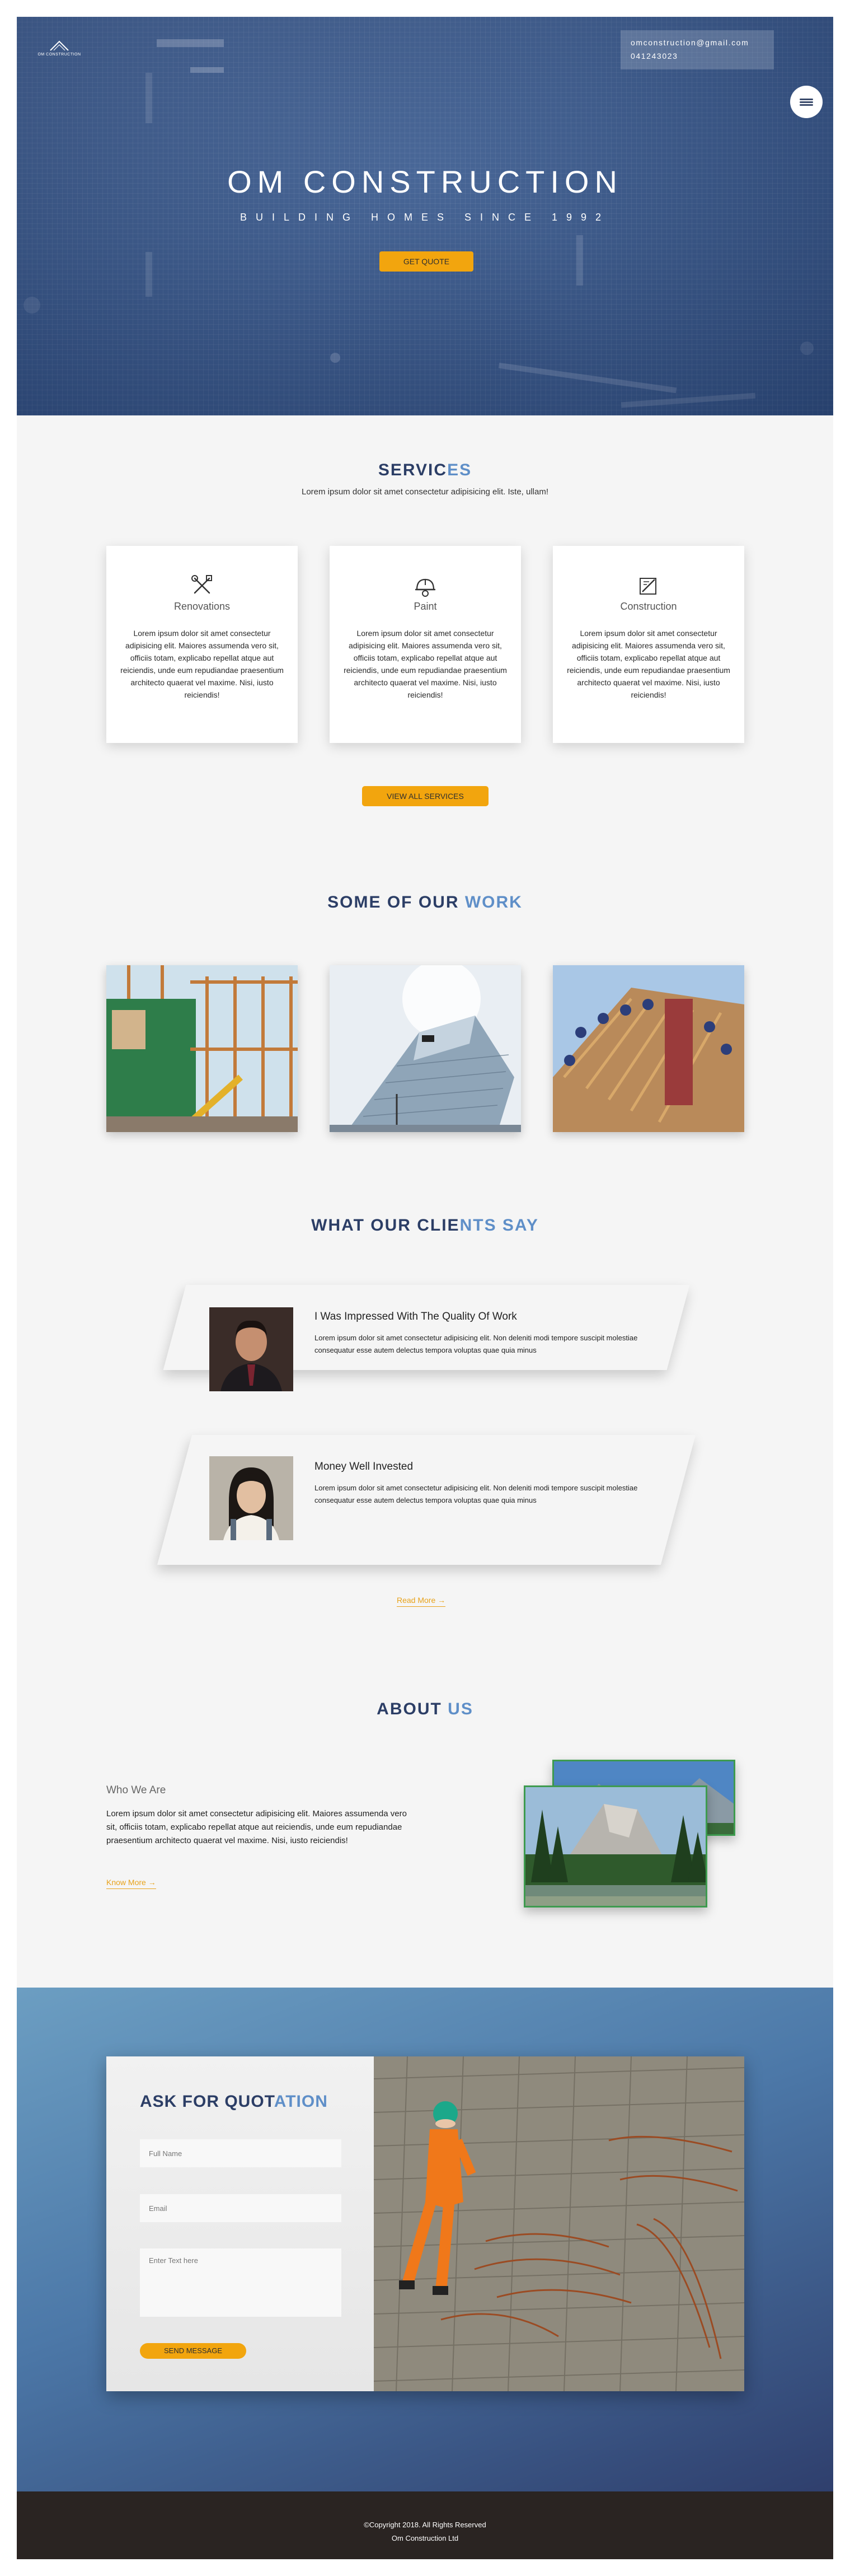 The width and height of the screenshot is (850, 2576). Describe the element at coordinates (697, 56) in the screenshot. I see `contact-phone: 041243023` at that location.